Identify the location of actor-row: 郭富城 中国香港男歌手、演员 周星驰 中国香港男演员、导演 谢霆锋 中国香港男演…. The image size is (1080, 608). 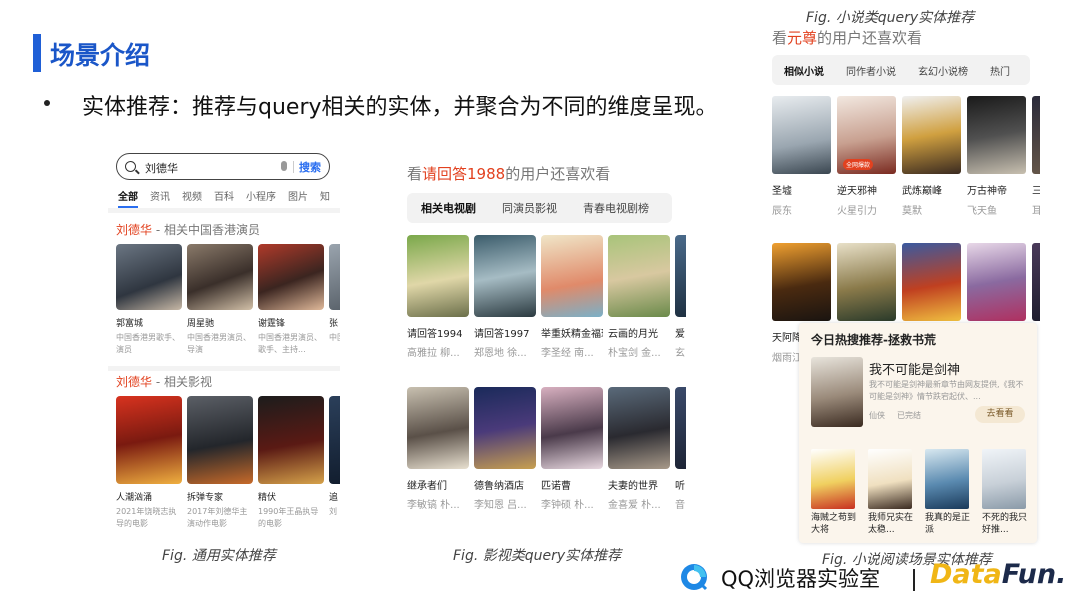
(228, 300).